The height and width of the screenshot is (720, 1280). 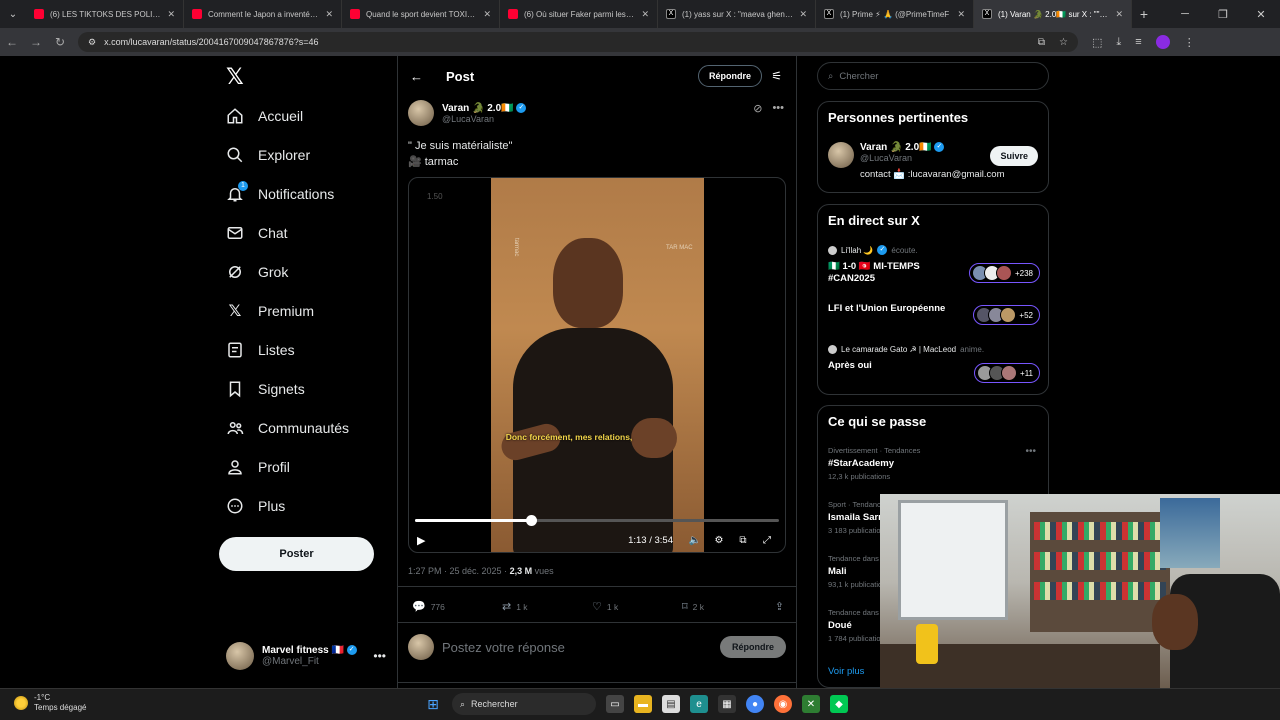 What do you see at coordinates (457, 606) in the screenshot?
I see `reply-action: 💬 776` at bounding box center [457, 606].